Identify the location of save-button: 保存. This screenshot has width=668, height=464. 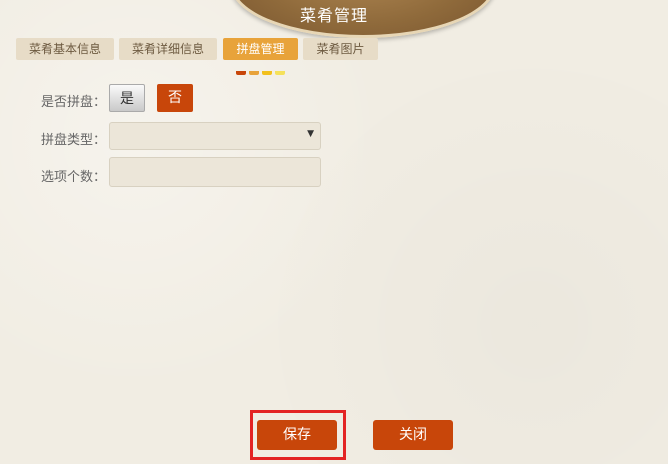
(297, 435).